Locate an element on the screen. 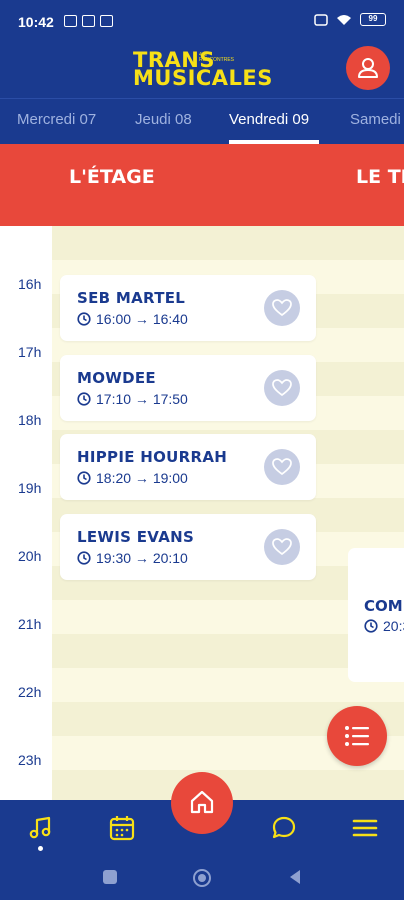 The image size is (404, 900). stage-le-triangle: LE TRIANGLE is located at coordinates (380, 177).